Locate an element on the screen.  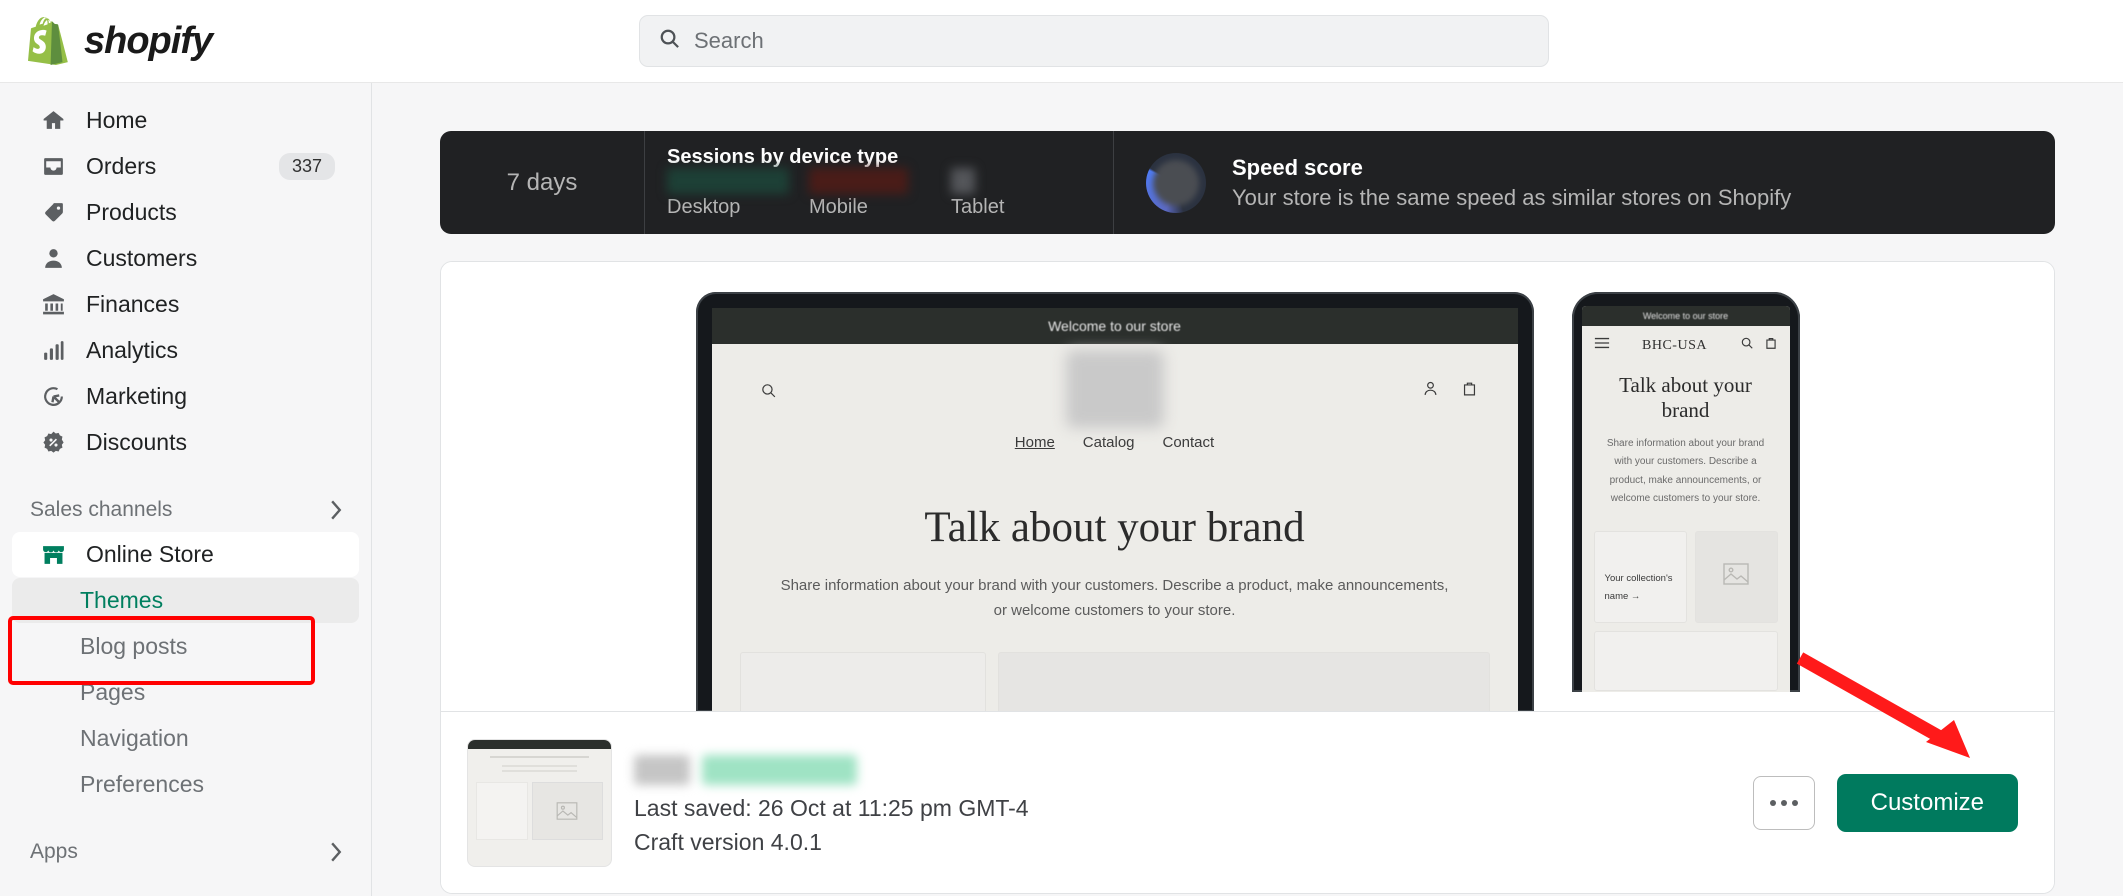
sidebar-item-blog-posts: Blog posts is located at coordinates (185, 646).